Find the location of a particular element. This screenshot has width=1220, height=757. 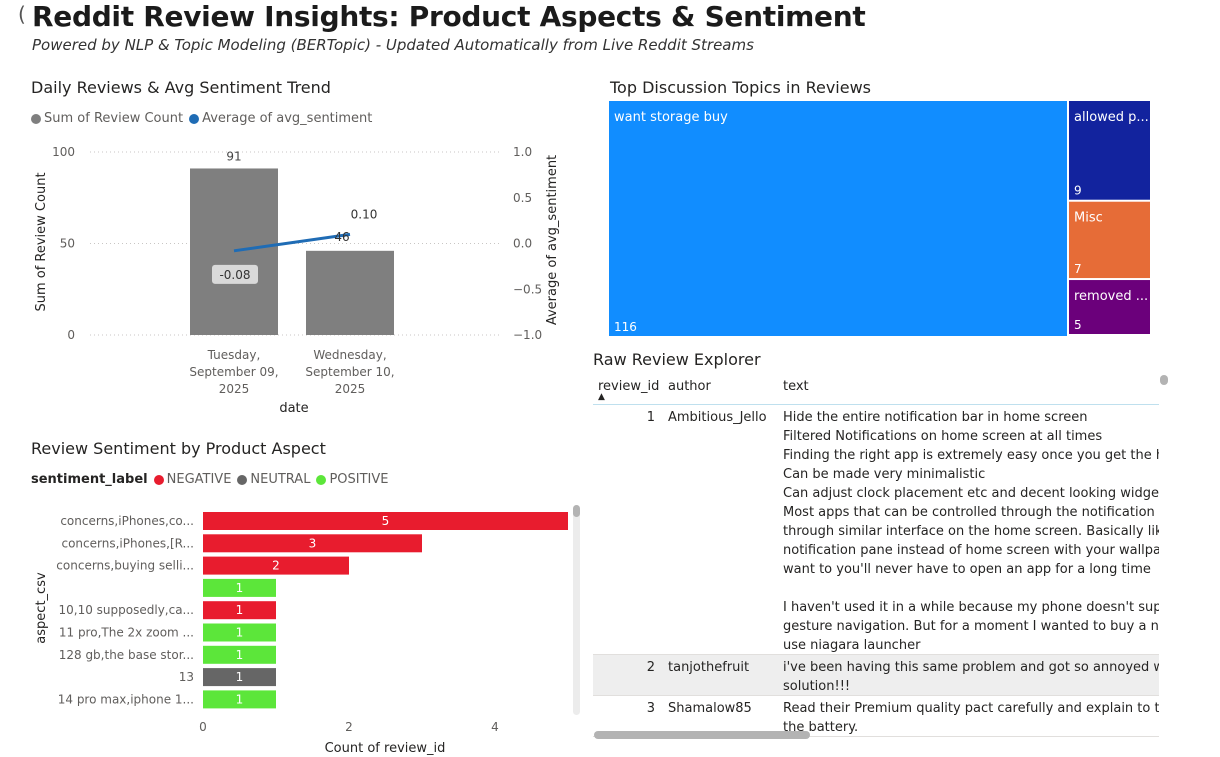

treemap-tile-value: 5 is located at coordinates (1078, 325).